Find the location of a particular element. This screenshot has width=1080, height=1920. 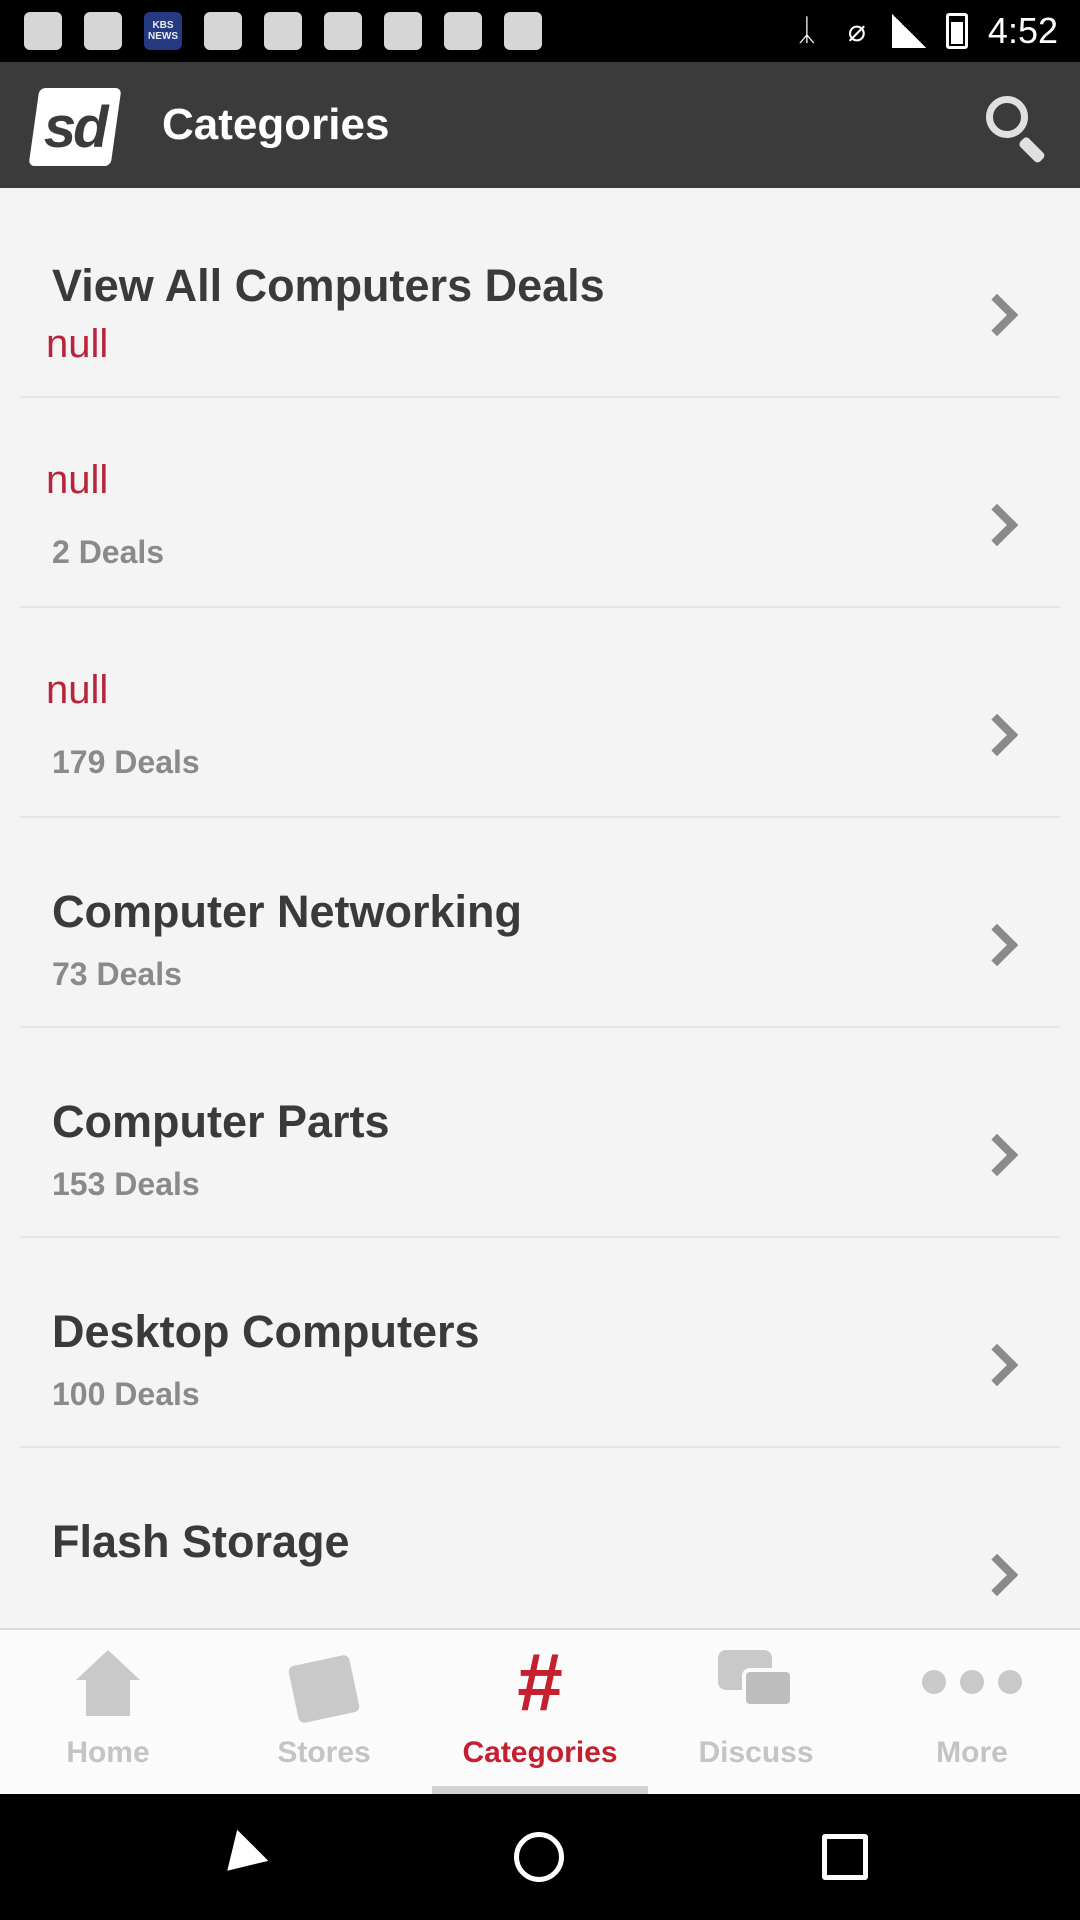

kbs-news-icon: KBS NEWS is located at coordinates (163, 31).